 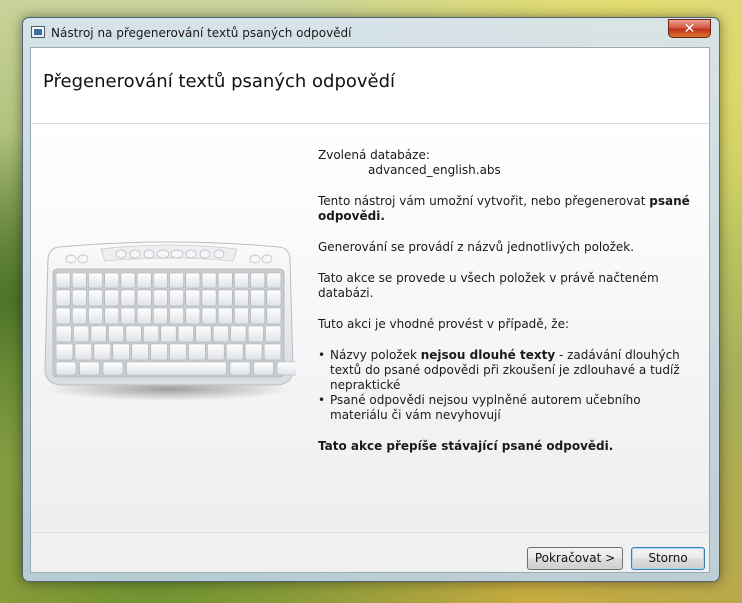 What do you see at coordinates (38, 32) in the screenshot?
I see `app-icon` at bounding box center [38, 32].